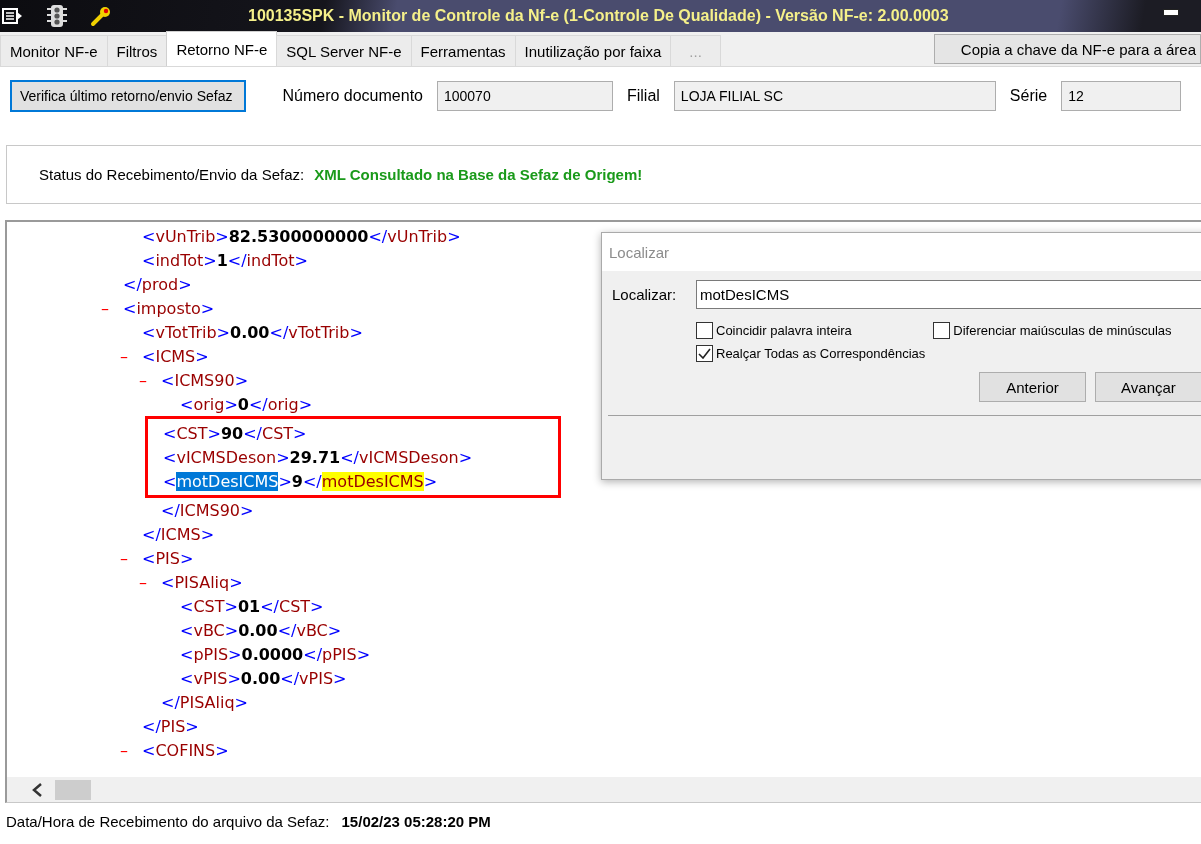 Image resolution: width=1201 pixels, height=844 pixels. What do you see at coordinates (37, 789) in the screenshot?
I see `scroll-left-icon` at bounding box center [37, 789].